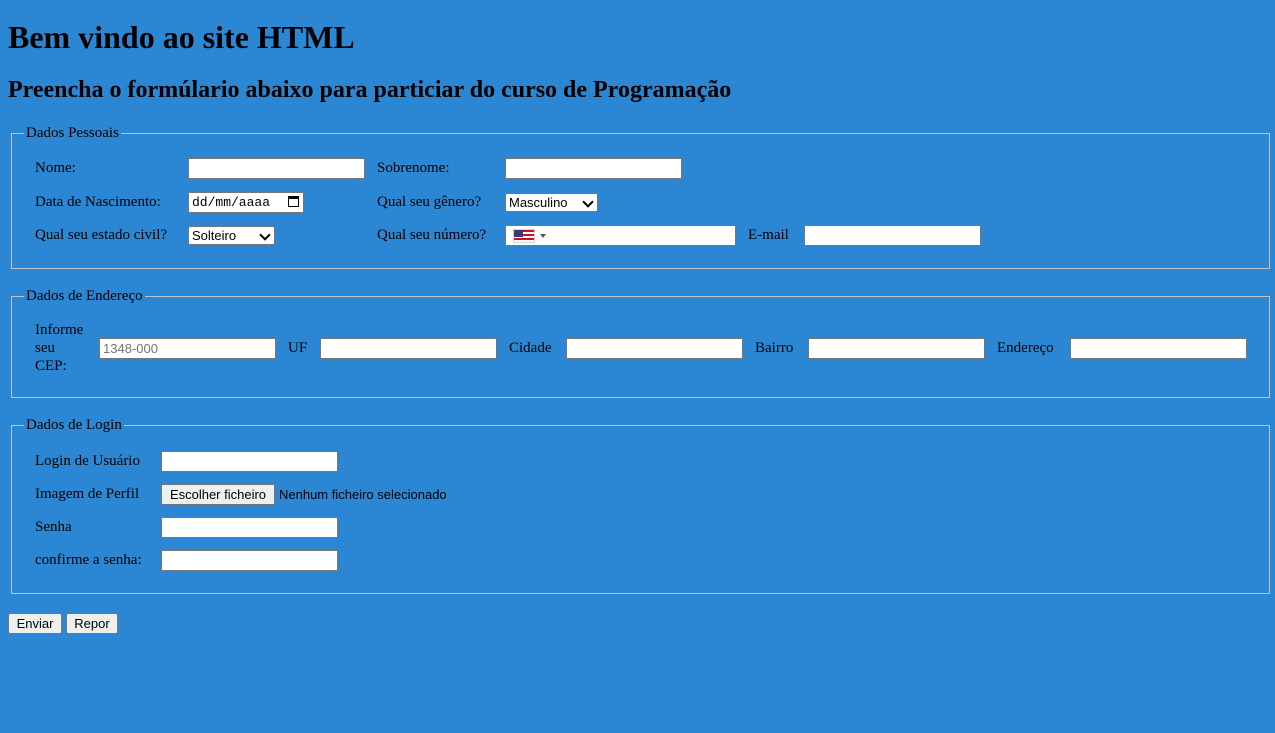 This screenshot has height=733, width=1275. I want to click on birth-date-input: dd/mm/aaaa, so click(246, 202).